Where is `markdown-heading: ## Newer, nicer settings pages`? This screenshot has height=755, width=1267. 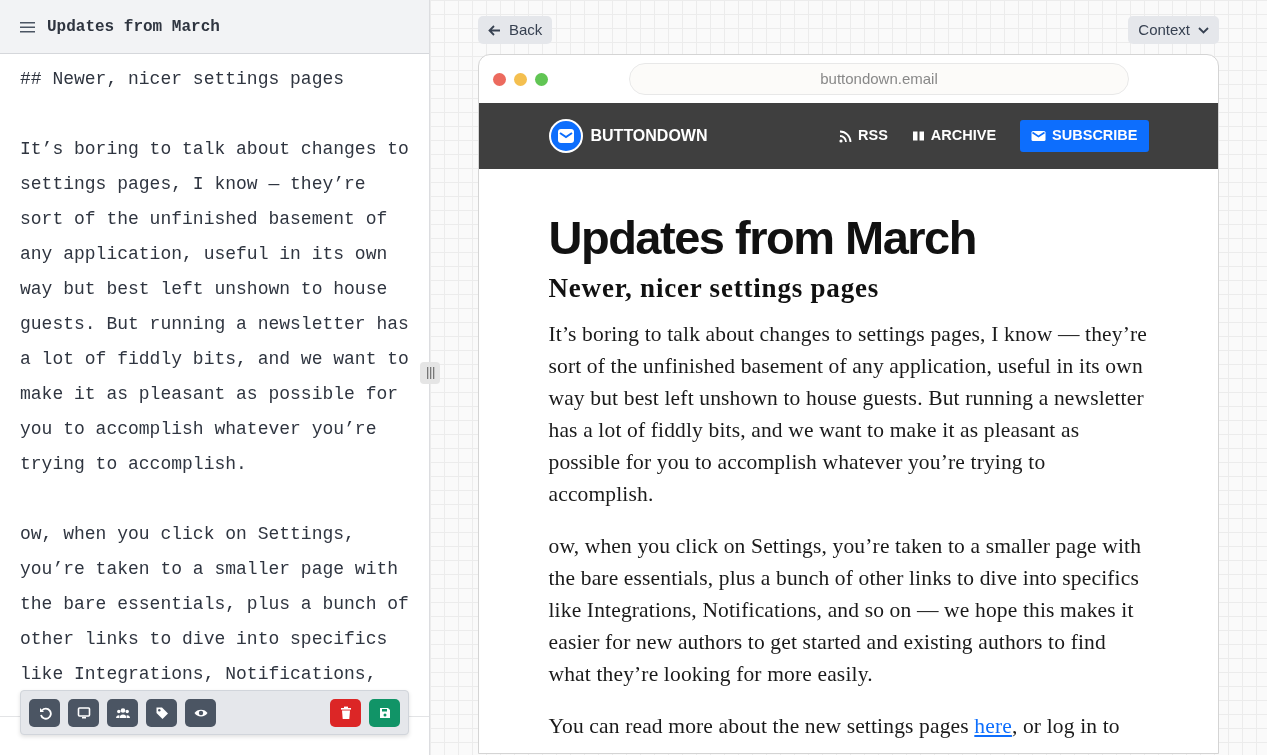 markdown-heading: ## Newer, nicer settings pages is located at coordinates (183, 79).